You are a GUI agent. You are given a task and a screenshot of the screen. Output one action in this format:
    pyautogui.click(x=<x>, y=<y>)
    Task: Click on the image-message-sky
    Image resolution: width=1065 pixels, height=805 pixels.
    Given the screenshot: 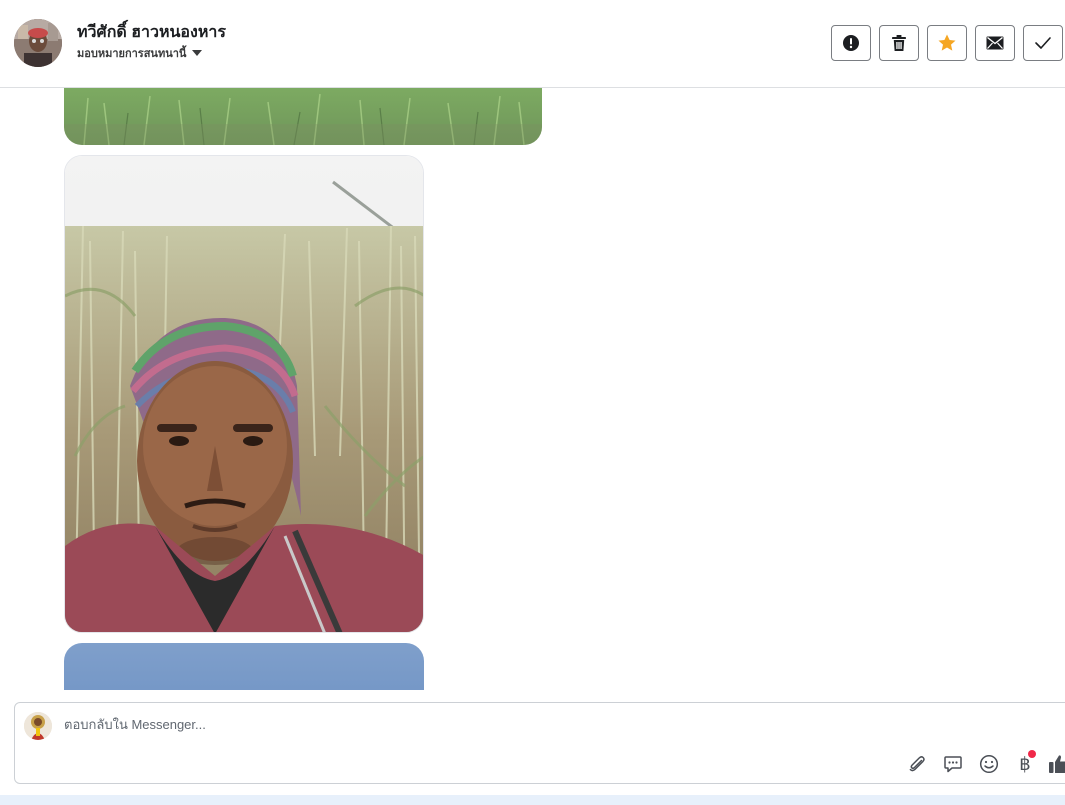 What is the action you would take?
    pyautogui.click(x=244, y=666)
    